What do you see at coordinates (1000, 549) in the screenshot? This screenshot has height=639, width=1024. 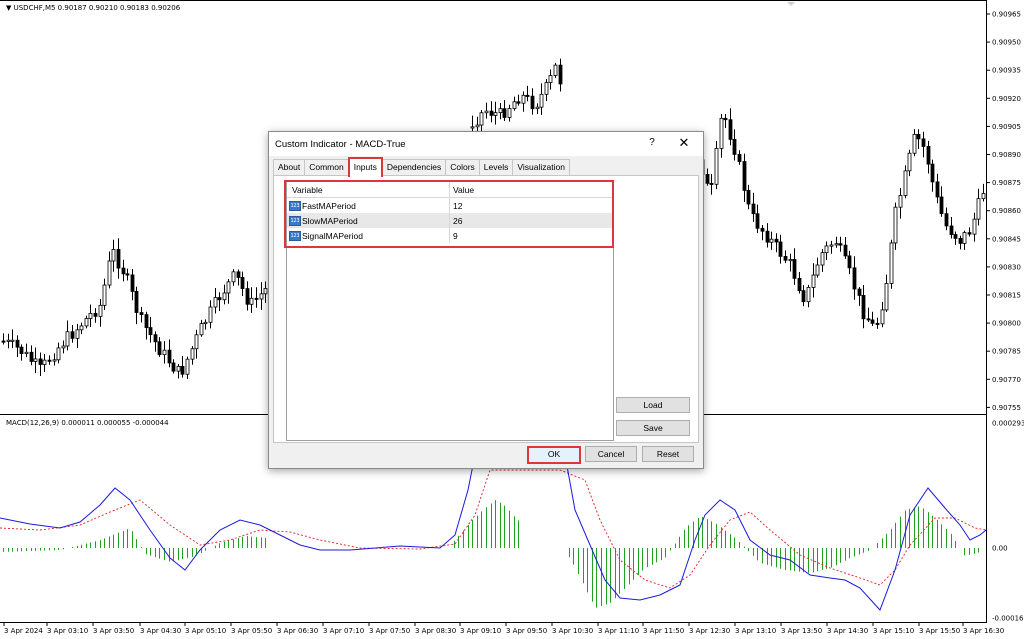 I see `macd-tick-label: 0.00` at bounding box center [1000, 549].